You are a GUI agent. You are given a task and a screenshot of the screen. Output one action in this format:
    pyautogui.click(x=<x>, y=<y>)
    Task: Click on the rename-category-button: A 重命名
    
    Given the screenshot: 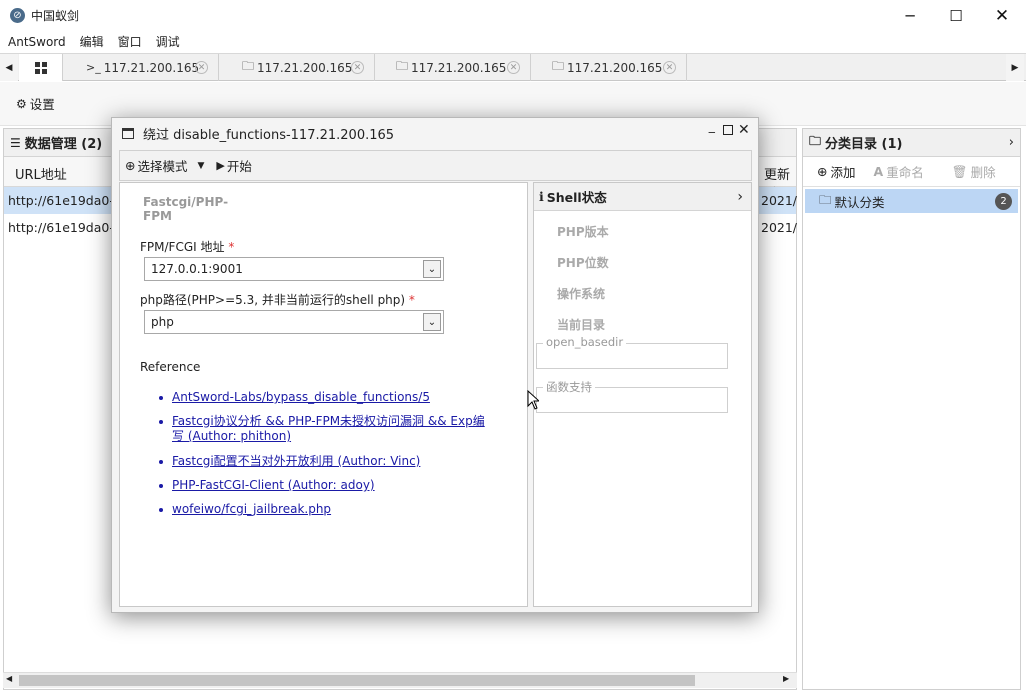 What is the action you would take?
    pyautogui.click(x=899, y=171)
    